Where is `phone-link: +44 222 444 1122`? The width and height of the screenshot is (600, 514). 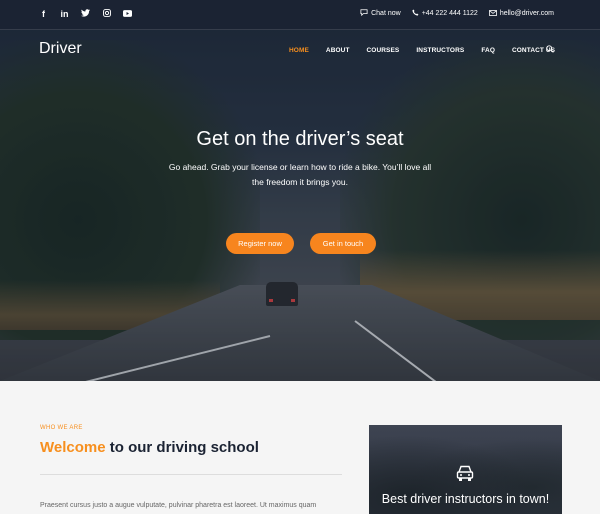 phone-link: +44 222 444 1122 is located at coordinates (445, 13).